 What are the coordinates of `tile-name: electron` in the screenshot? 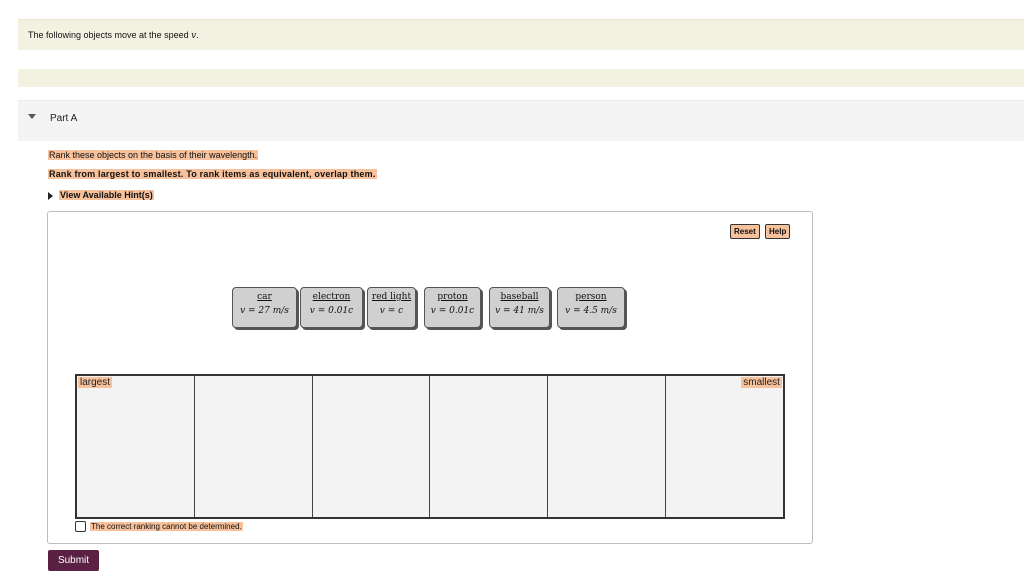 It's located at (331, 297).